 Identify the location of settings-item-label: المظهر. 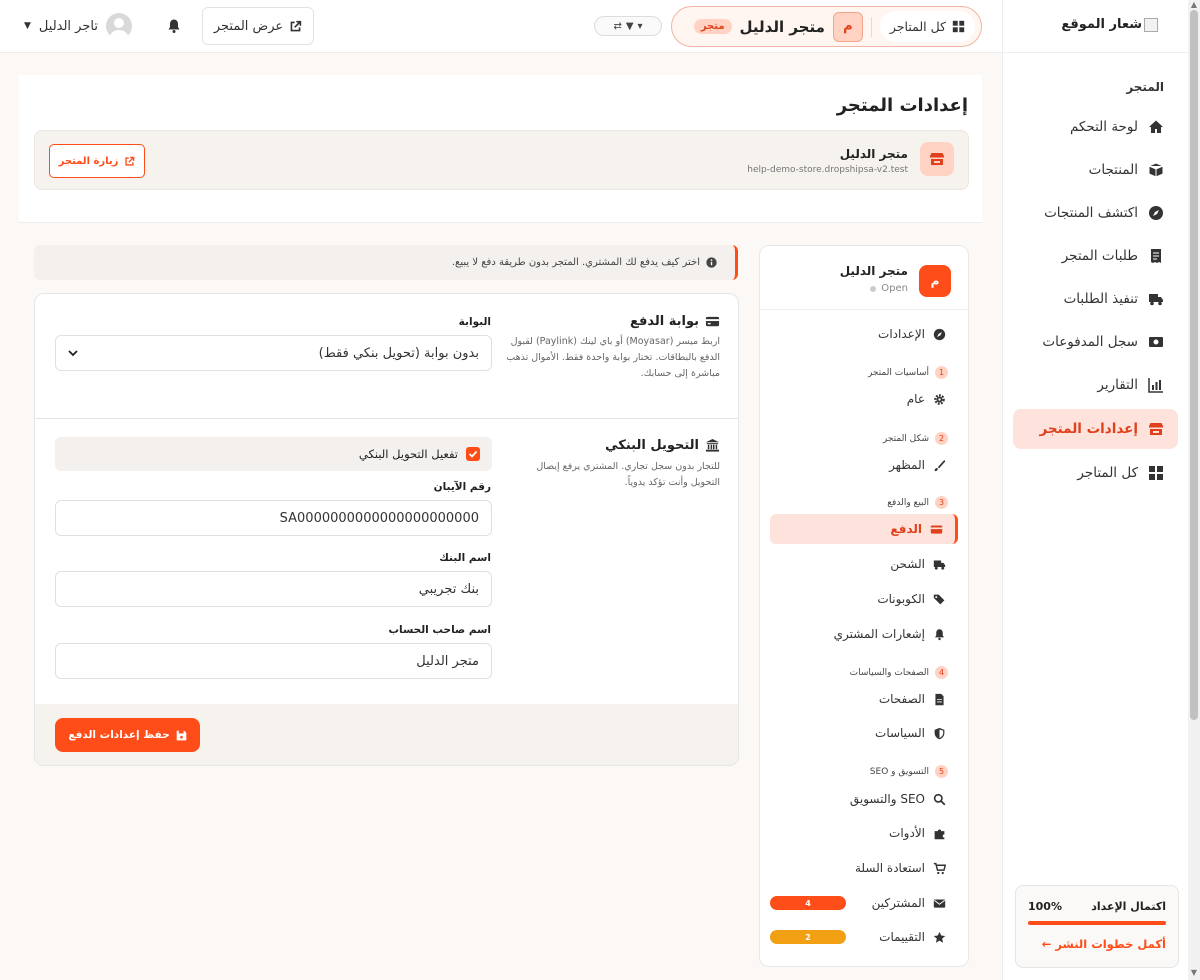
(907, 465).